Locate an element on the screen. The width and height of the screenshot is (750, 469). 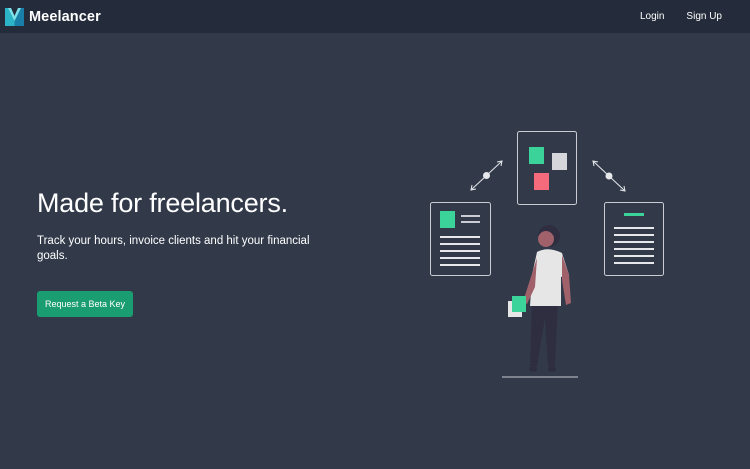
person-figure is located at coordinates (539, 298).